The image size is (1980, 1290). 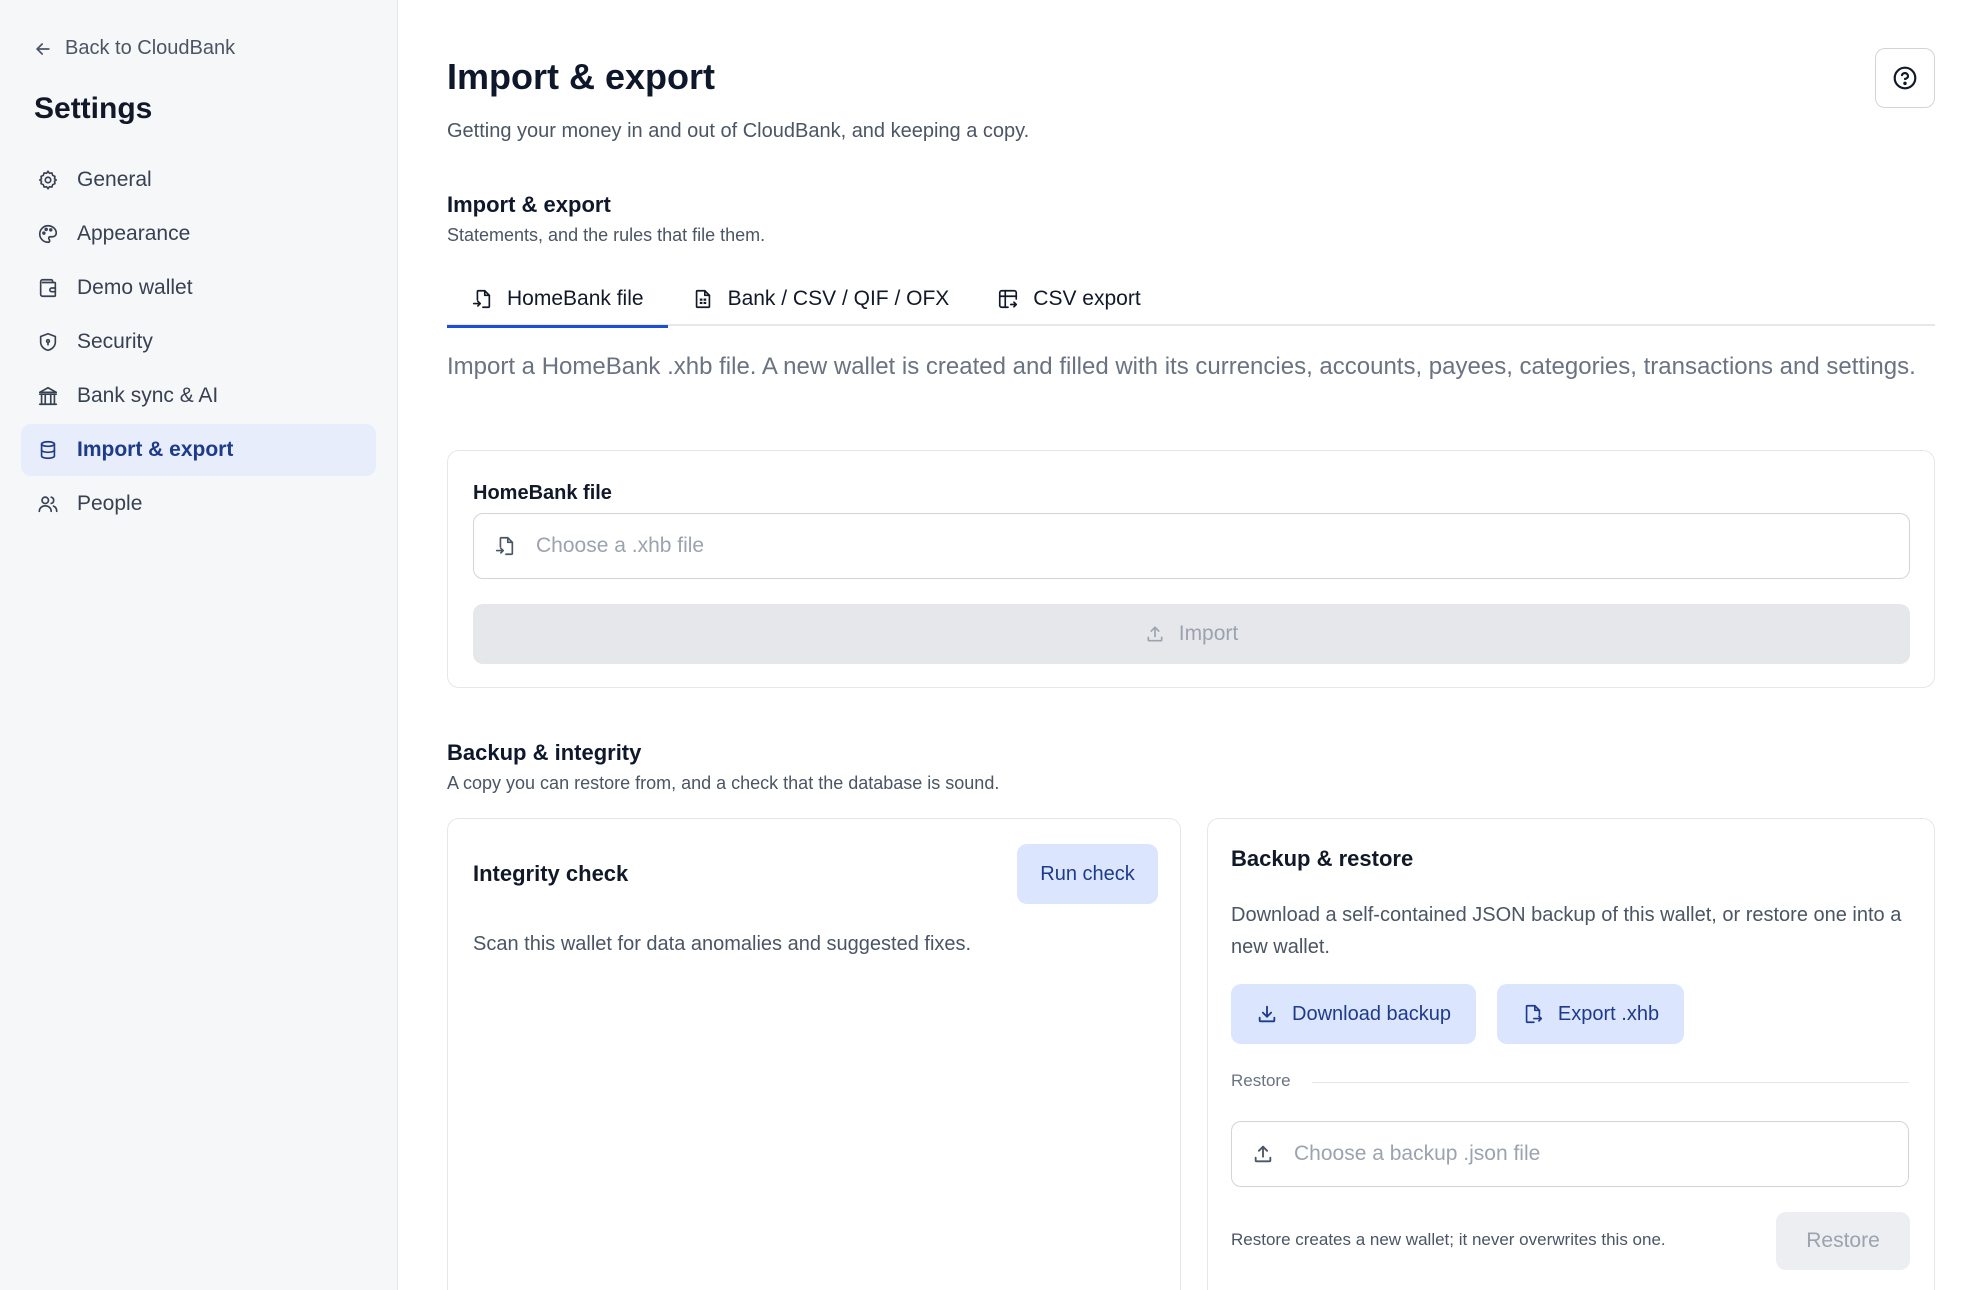 What do you see at coordinates (1267, 1014) in the screenshot?
I see `download-icon` at bounding box center [1267, 1014].